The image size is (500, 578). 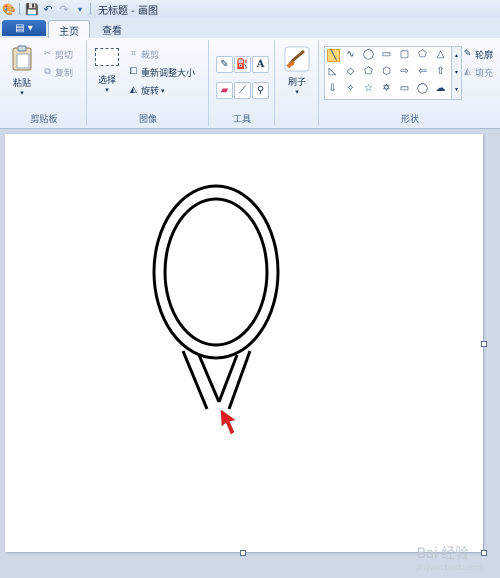 I want to click on text-tool-icon: A, so click(x=260, y=64).